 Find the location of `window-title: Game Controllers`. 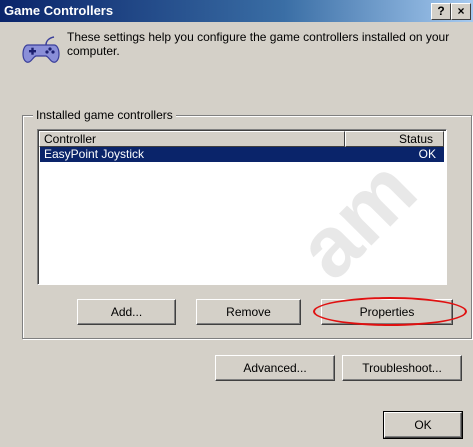

window-title: Game Controllers is located at coordinates (59, 10).